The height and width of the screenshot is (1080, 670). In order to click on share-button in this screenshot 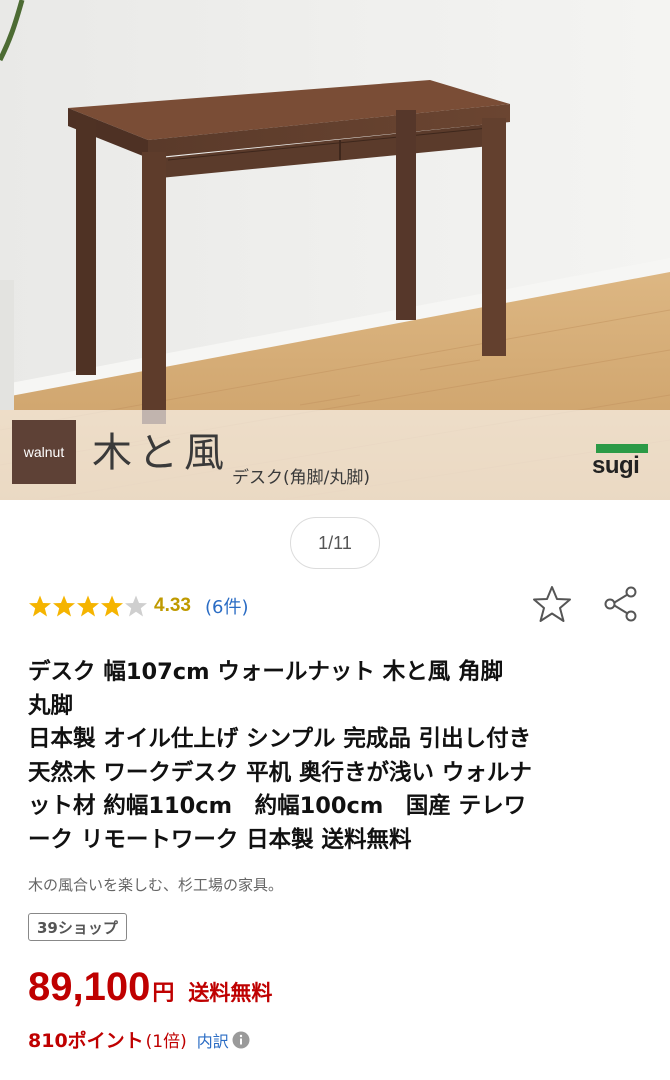, I will do `click(620, 604)`.